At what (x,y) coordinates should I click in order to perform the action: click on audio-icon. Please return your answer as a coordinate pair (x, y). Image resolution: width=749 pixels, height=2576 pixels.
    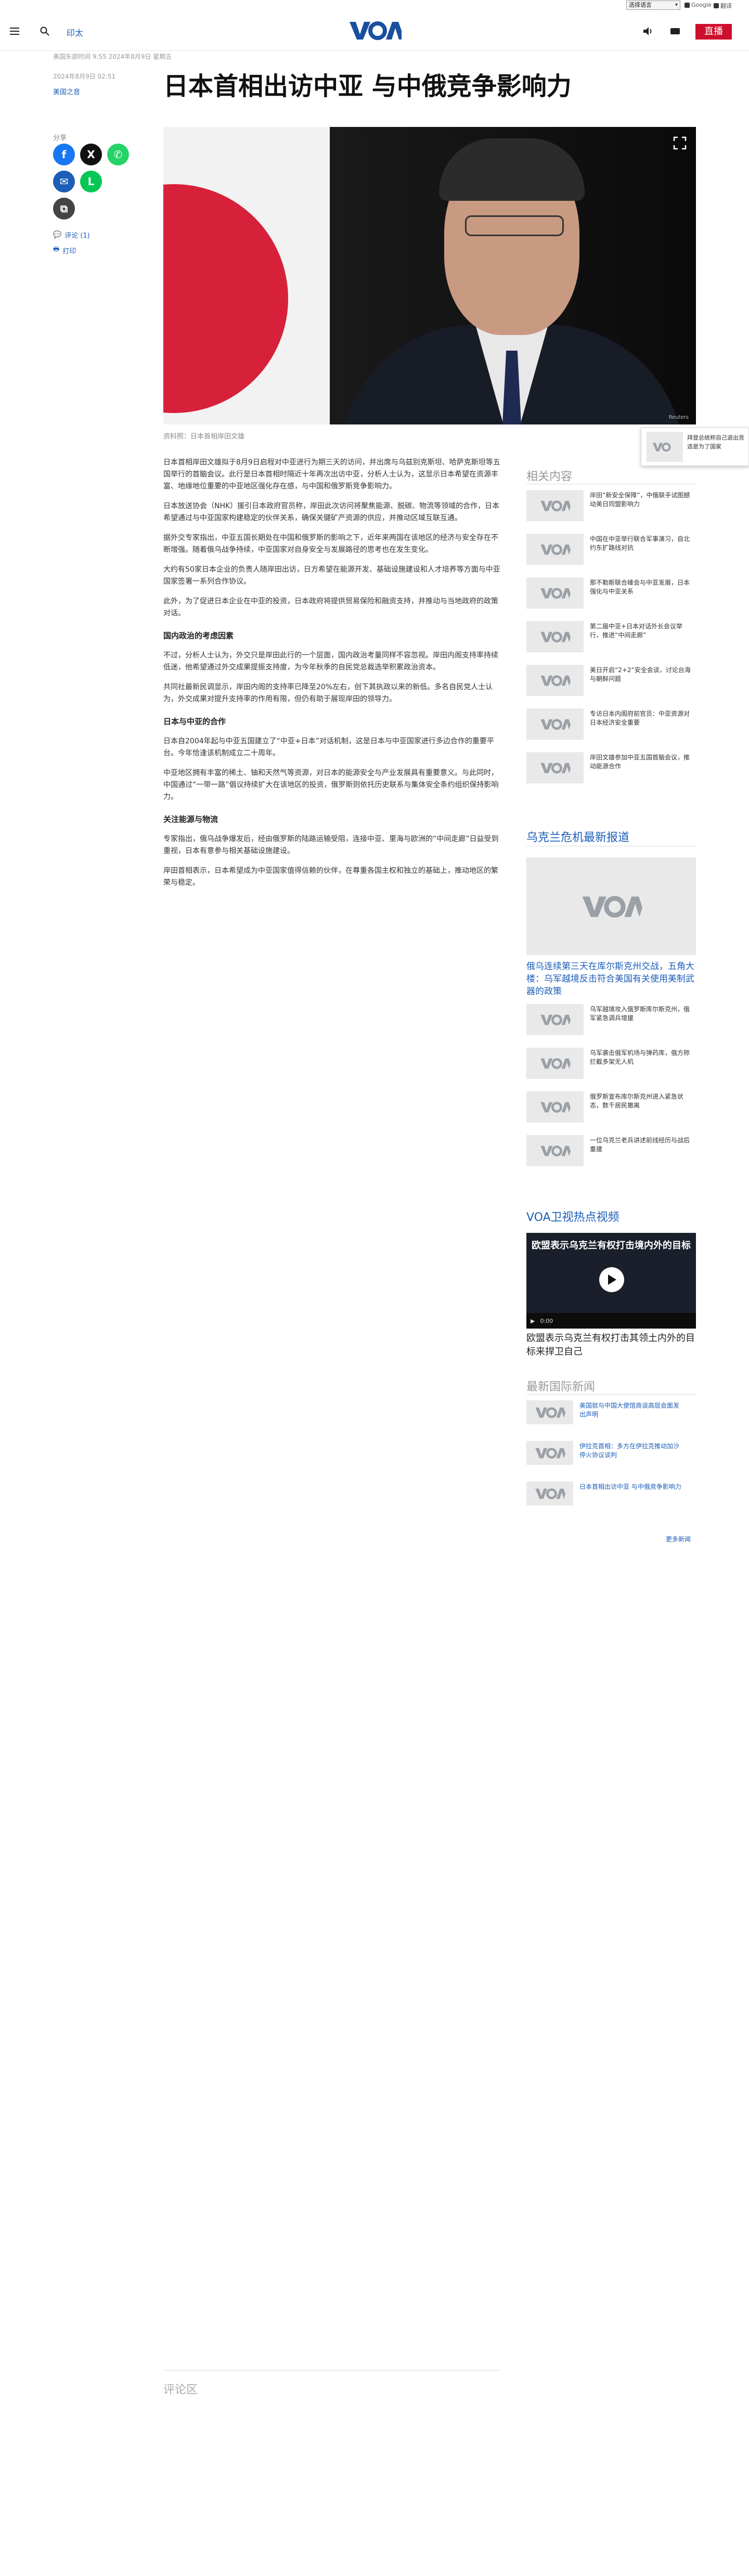
    Looking at the image, I should click on (648, 31).